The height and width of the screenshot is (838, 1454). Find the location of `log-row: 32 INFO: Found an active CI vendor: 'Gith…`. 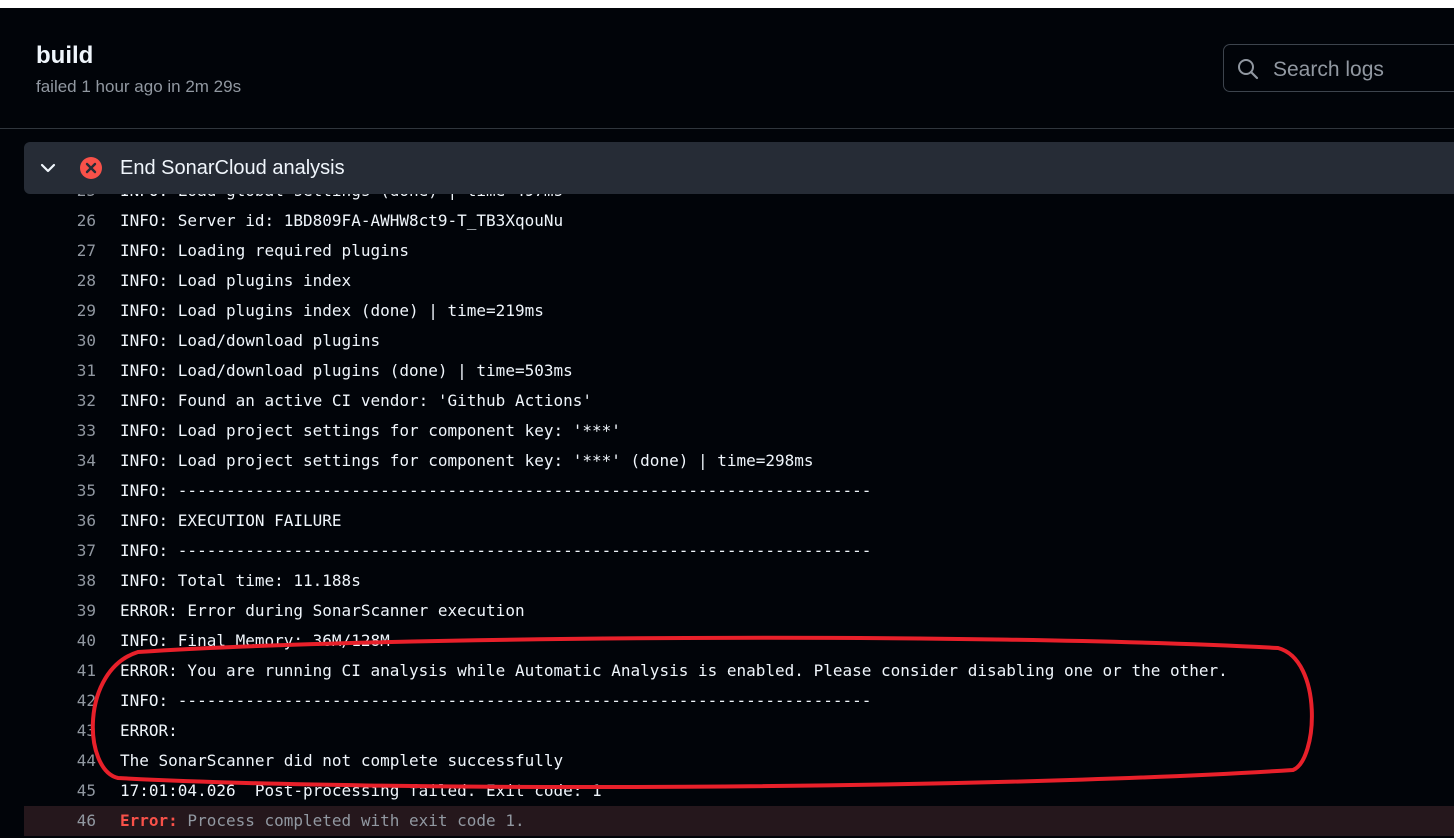

log-row: 32 INFO: Found an active CI vendor: 'Gith… is located at coordinates (739, 401).